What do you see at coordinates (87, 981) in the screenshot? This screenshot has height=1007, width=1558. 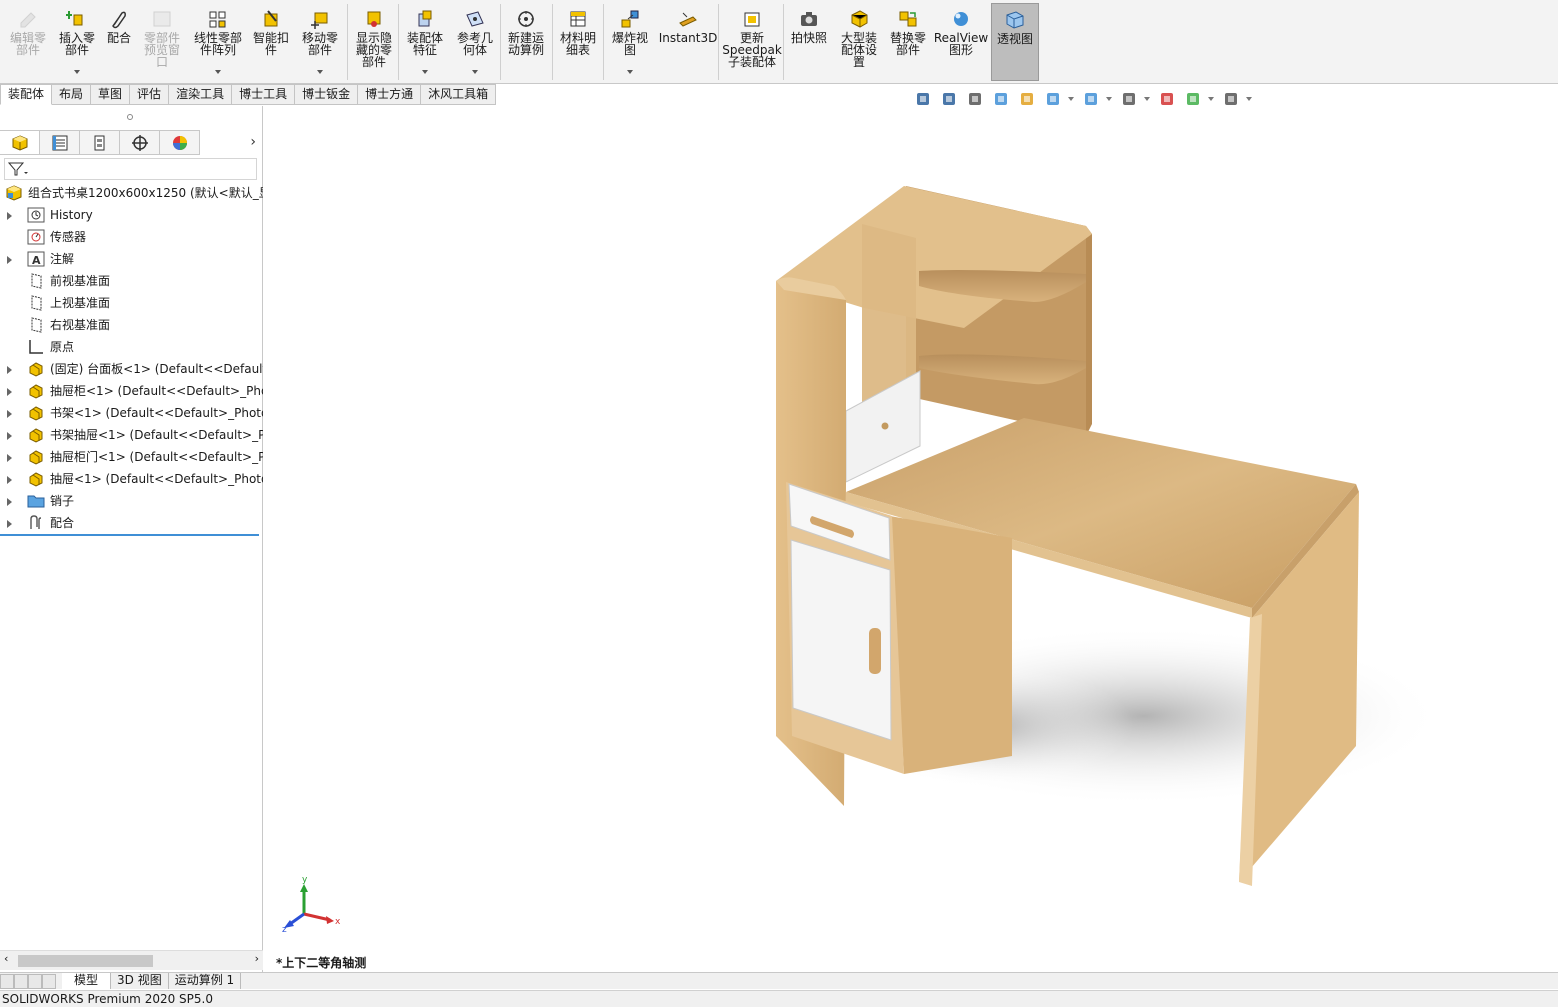 I see `bottom-tab-0: 模型` at bounding box center [87, 981].